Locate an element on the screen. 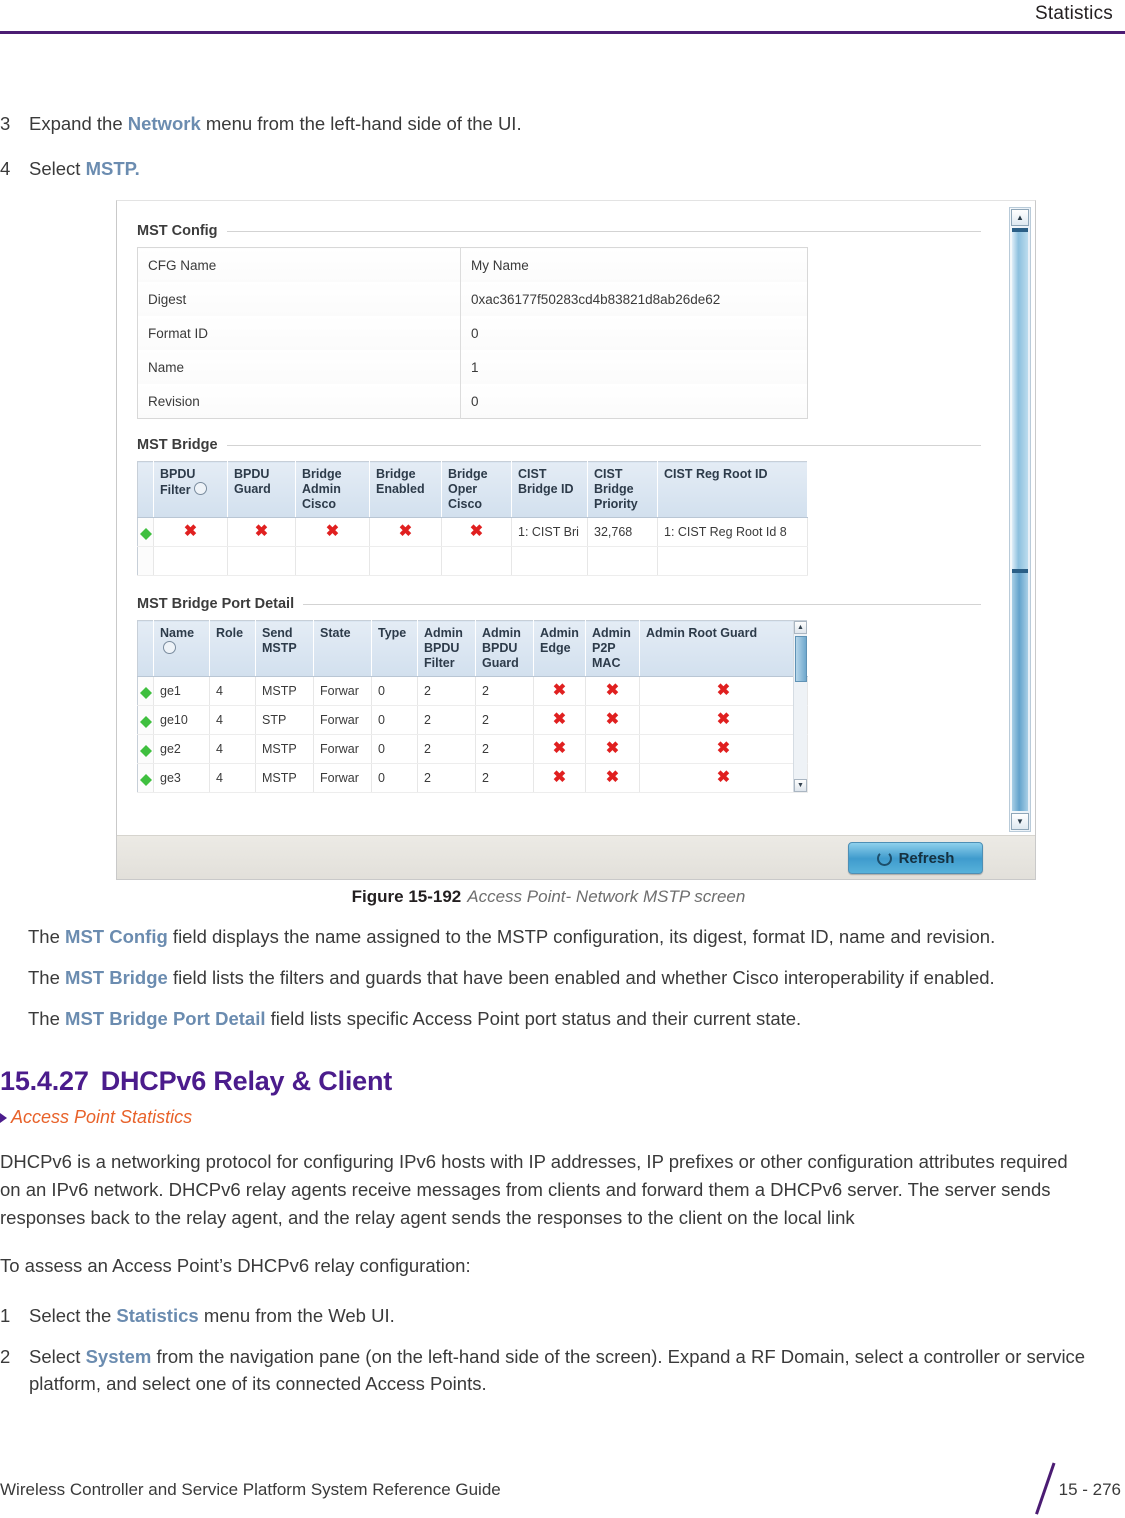 The height and width of the screenshot is (1518, 1125). table-row: ge1 4 MSTP Forwar 0 2 2 ✖ ✖ ✖ is located at coordinates (472, 691).